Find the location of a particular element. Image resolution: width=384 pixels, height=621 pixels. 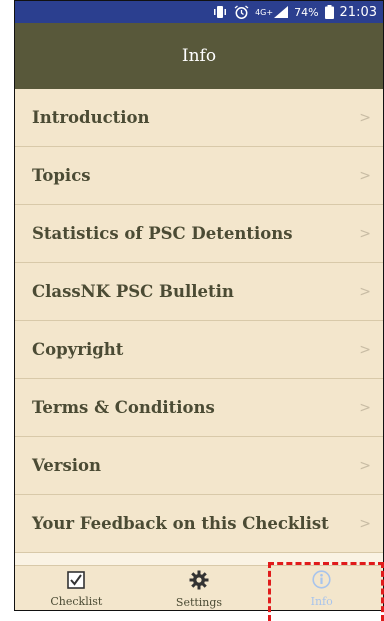

info-icon is located at coordinates (321, 581).